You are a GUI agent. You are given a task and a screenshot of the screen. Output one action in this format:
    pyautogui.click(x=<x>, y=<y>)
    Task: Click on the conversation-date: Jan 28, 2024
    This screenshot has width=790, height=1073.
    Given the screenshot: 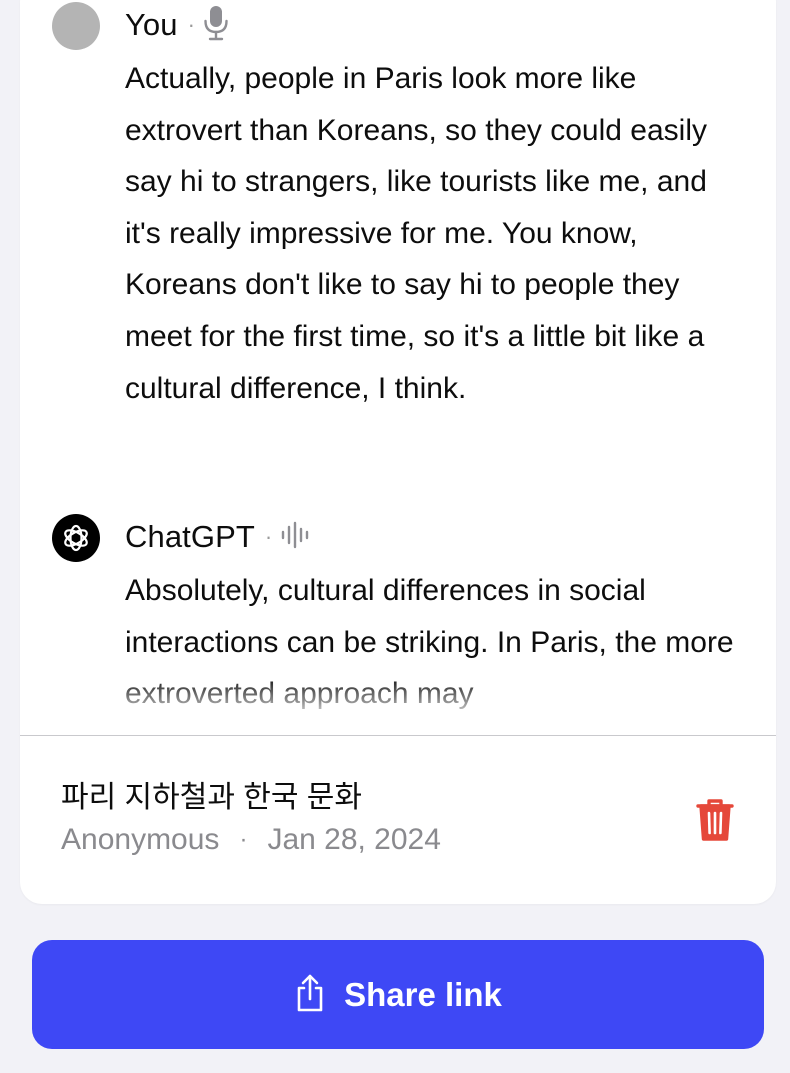 What is the action you would take?
    pyautogui.click(x=354, y=839)
    